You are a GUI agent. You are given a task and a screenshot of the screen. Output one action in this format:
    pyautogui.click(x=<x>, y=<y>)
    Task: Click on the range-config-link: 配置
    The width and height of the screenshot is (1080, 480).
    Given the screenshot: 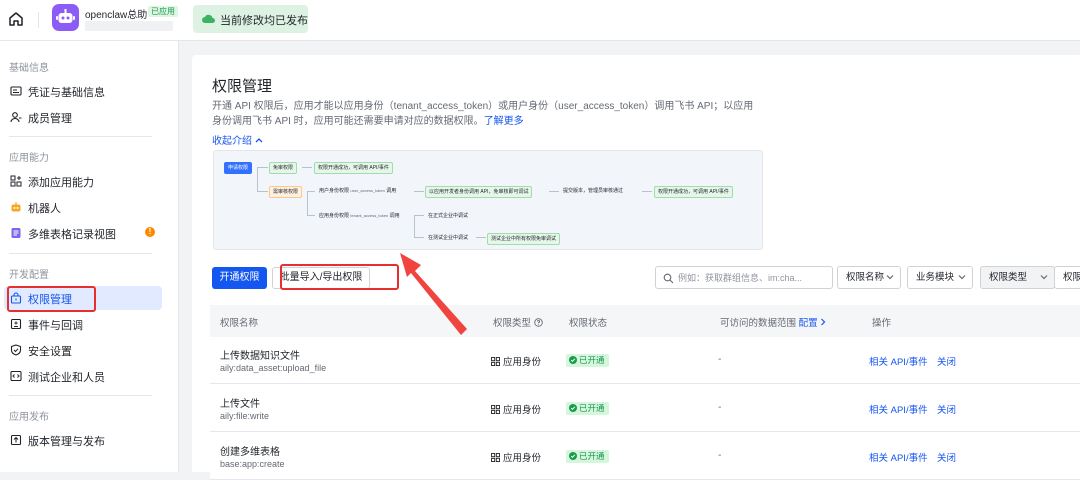 What is the action you would take?
    pyautogui.click(x=808, y=323)
    